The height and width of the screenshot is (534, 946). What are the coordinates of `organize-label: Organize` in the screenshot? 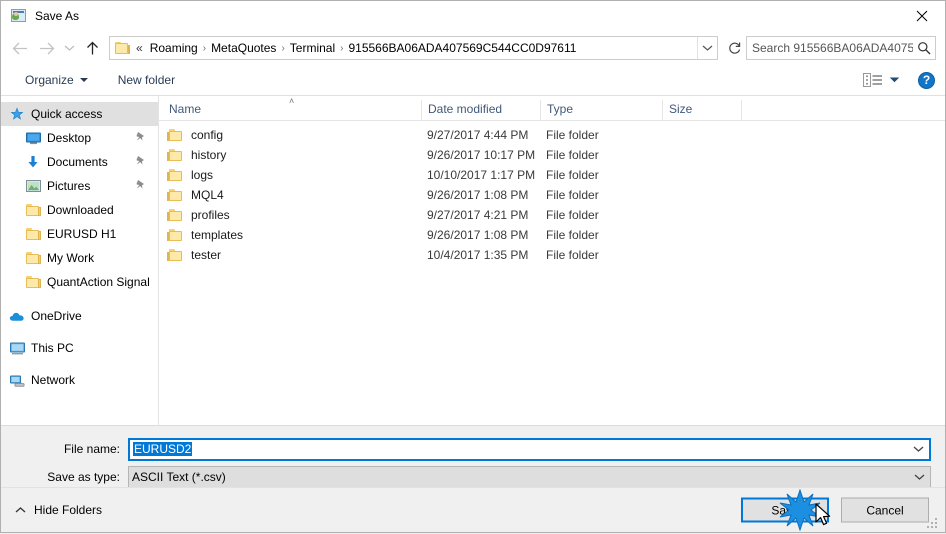 It's located at (49, 80).